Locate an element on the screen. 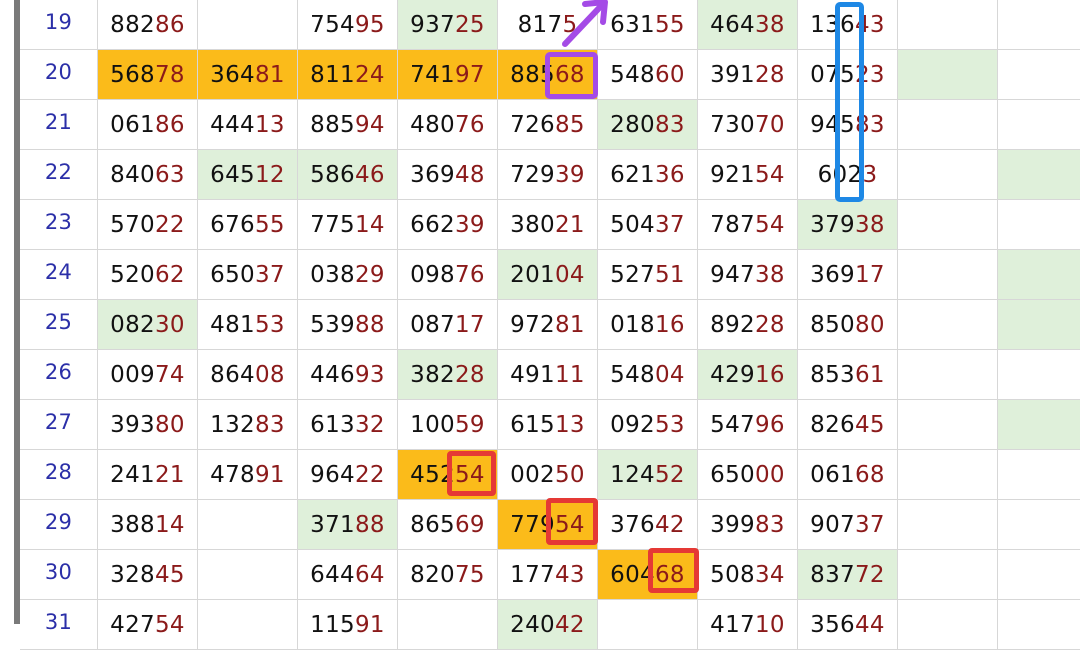 The height and width of the screenshot is (650, 1080). result-cell: 446 93 is located at coordinates (348, 375).